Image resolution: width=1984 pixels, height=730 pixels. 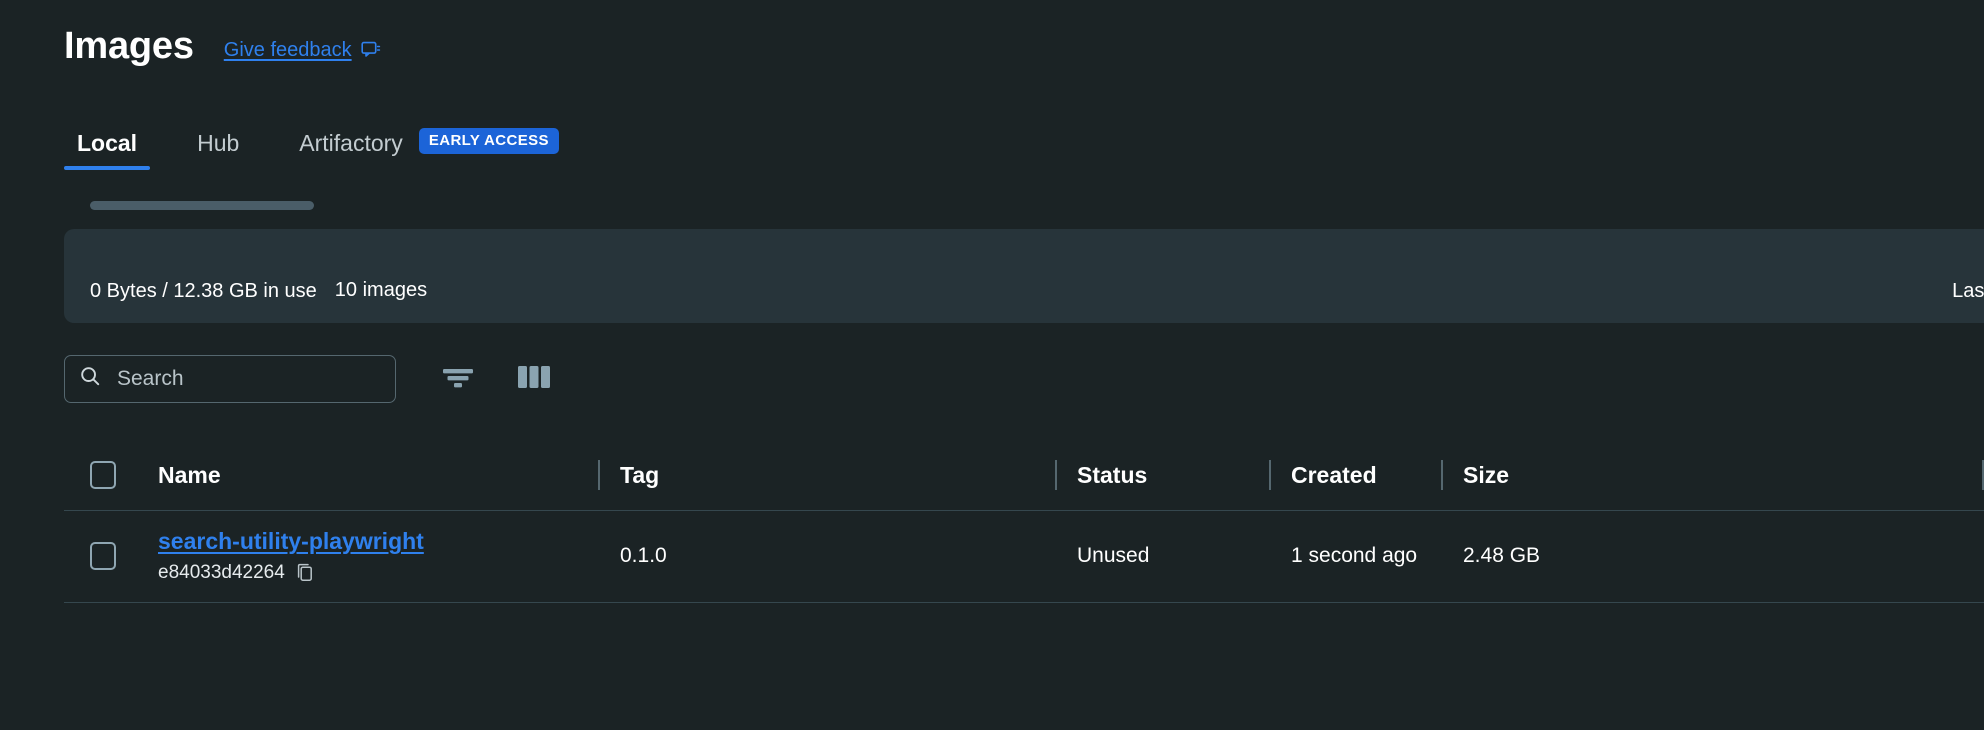 I want to click on images-count-text: 10 images, so click(x=381, y=289).